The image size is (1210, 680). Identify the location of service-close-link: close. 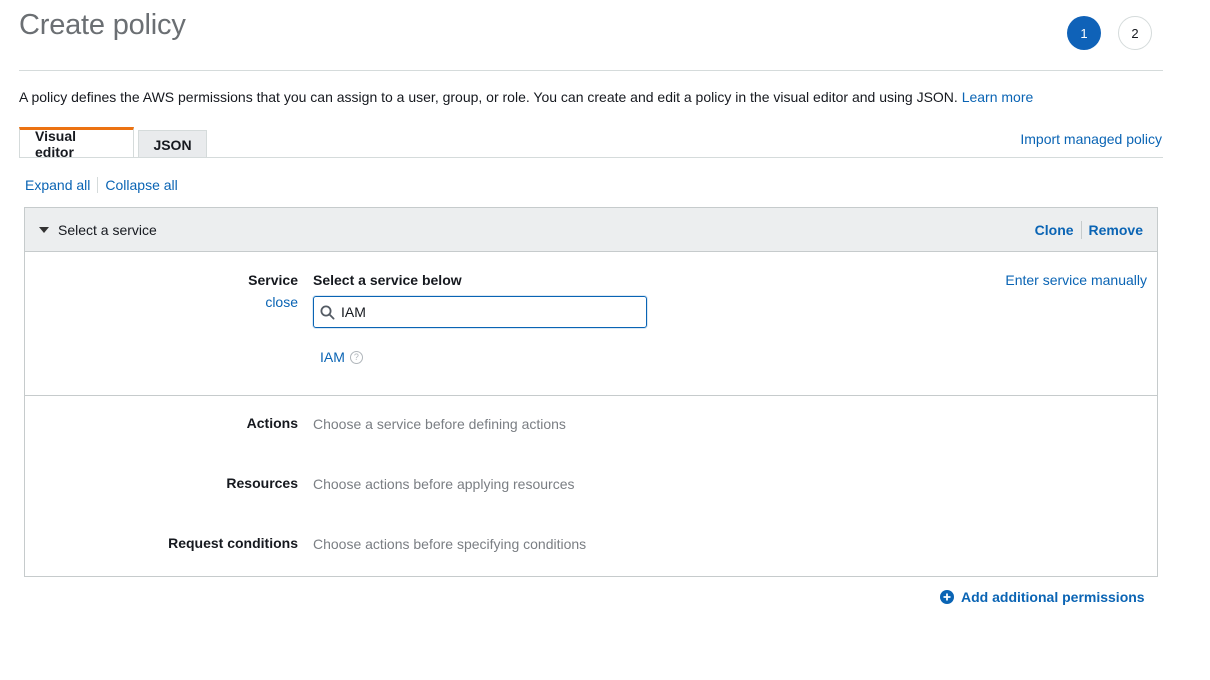
(281, 302).